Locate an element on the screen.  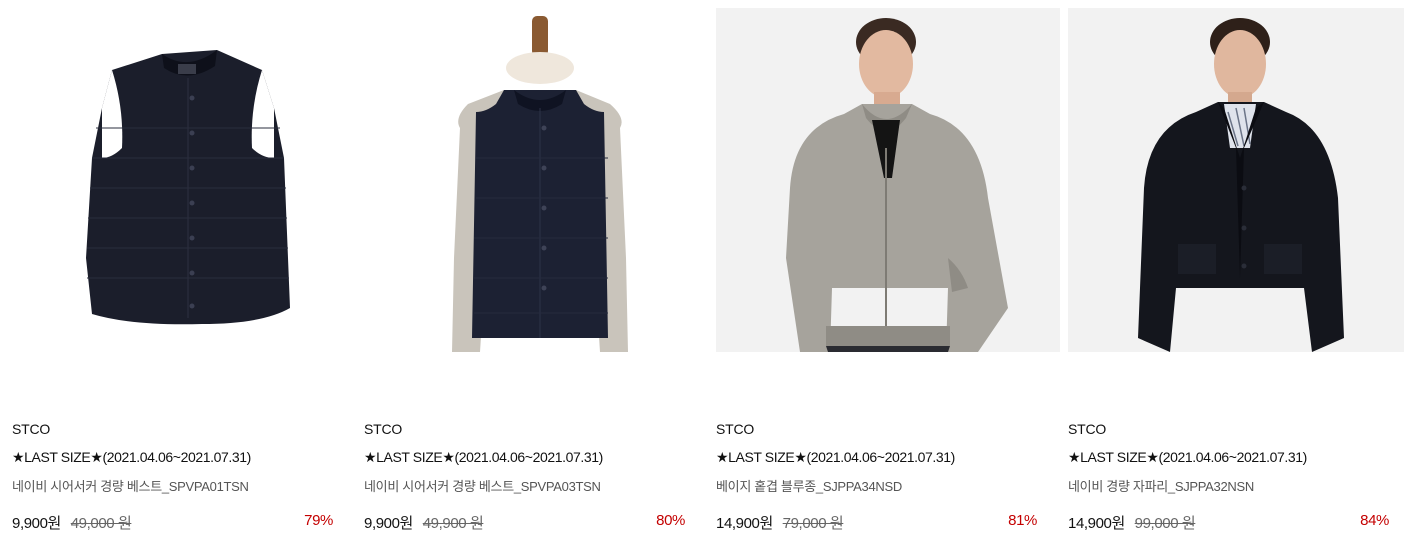
price-row: 14,900원 79,000 원 81% is located at coordinates (876, 522).